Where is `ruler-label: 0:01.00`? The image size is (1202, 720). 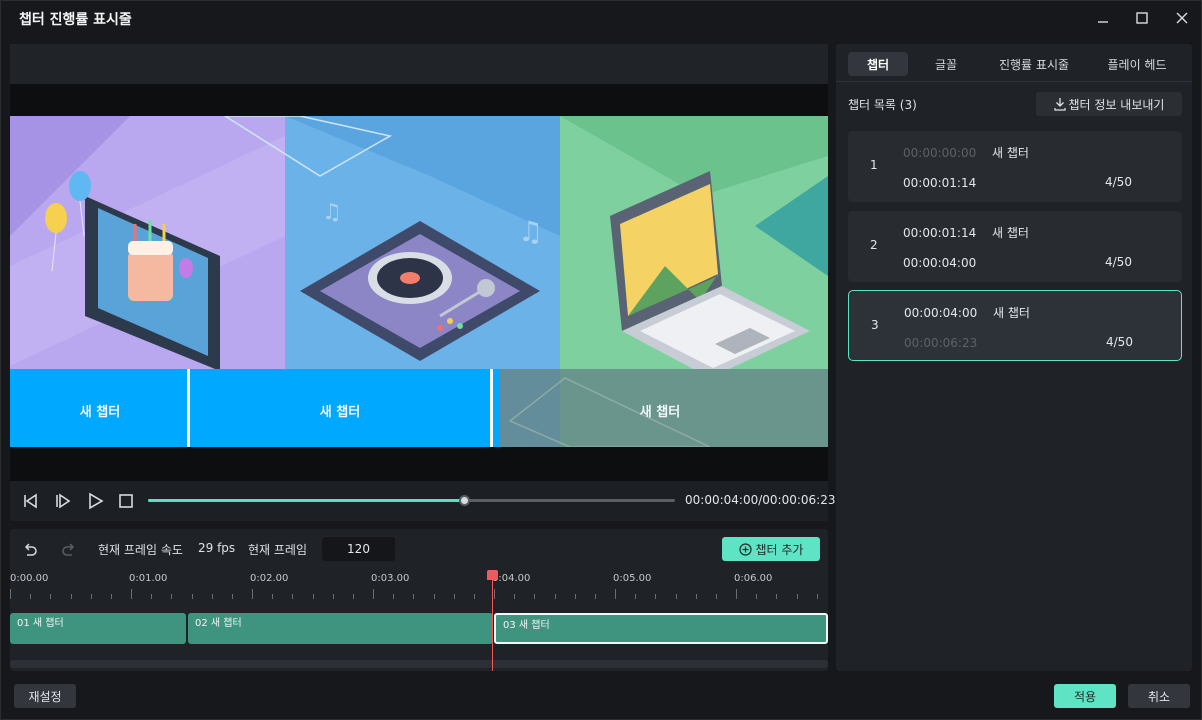 ruler-label: 0:01.00 is located at coordinates (148, 578).